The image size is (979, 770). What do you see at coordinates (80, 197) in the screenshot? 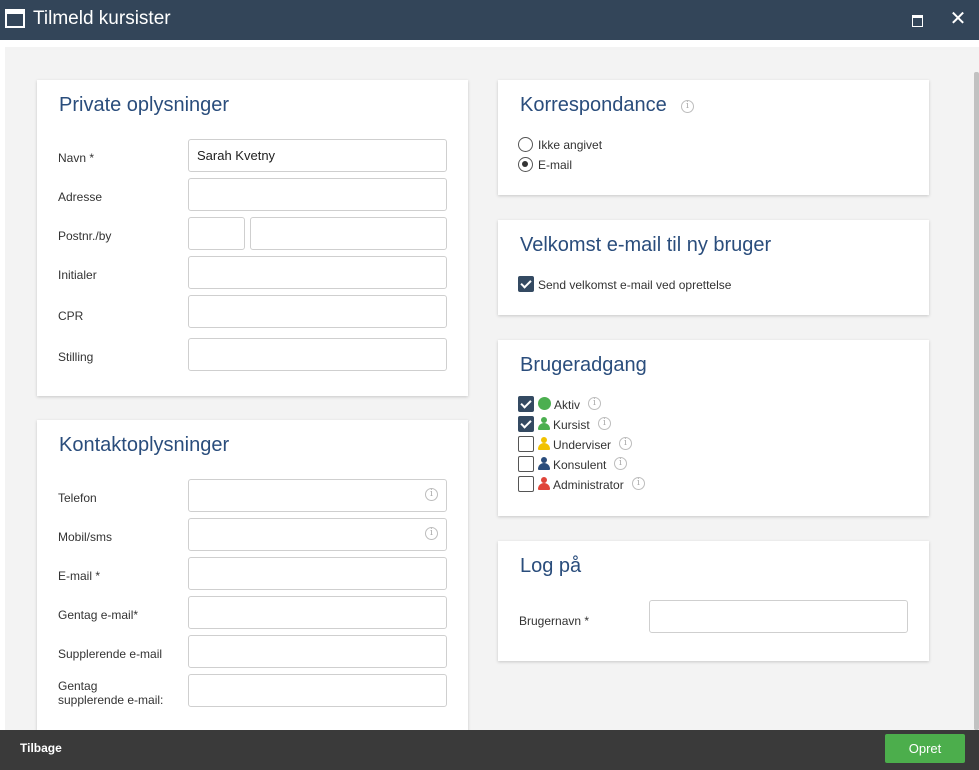
I see `address-label: Adresse` at bounding box center [80, 197].